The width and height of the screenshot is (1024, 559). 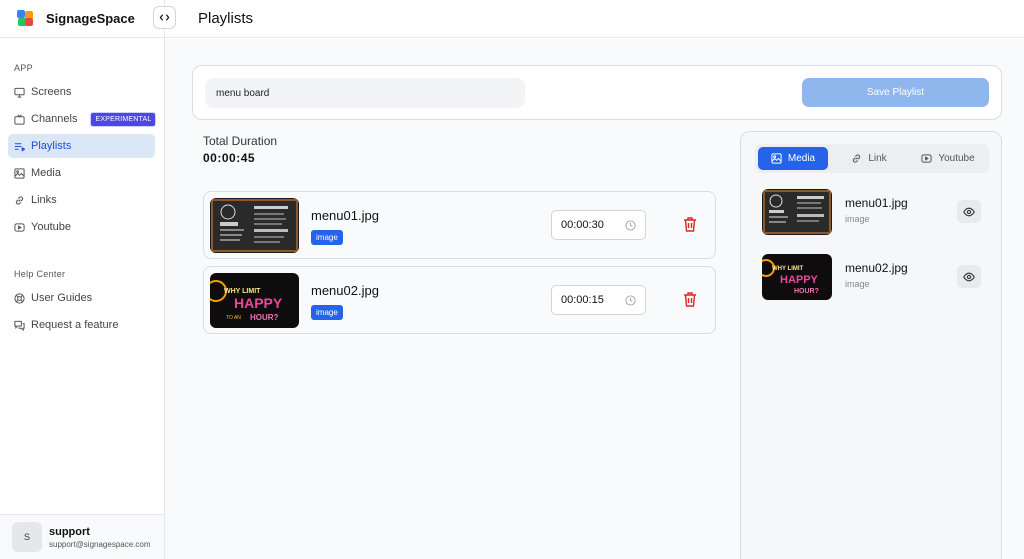 I want to click on playlist-name-card: Save Playlist, so click(x=597, y=92).